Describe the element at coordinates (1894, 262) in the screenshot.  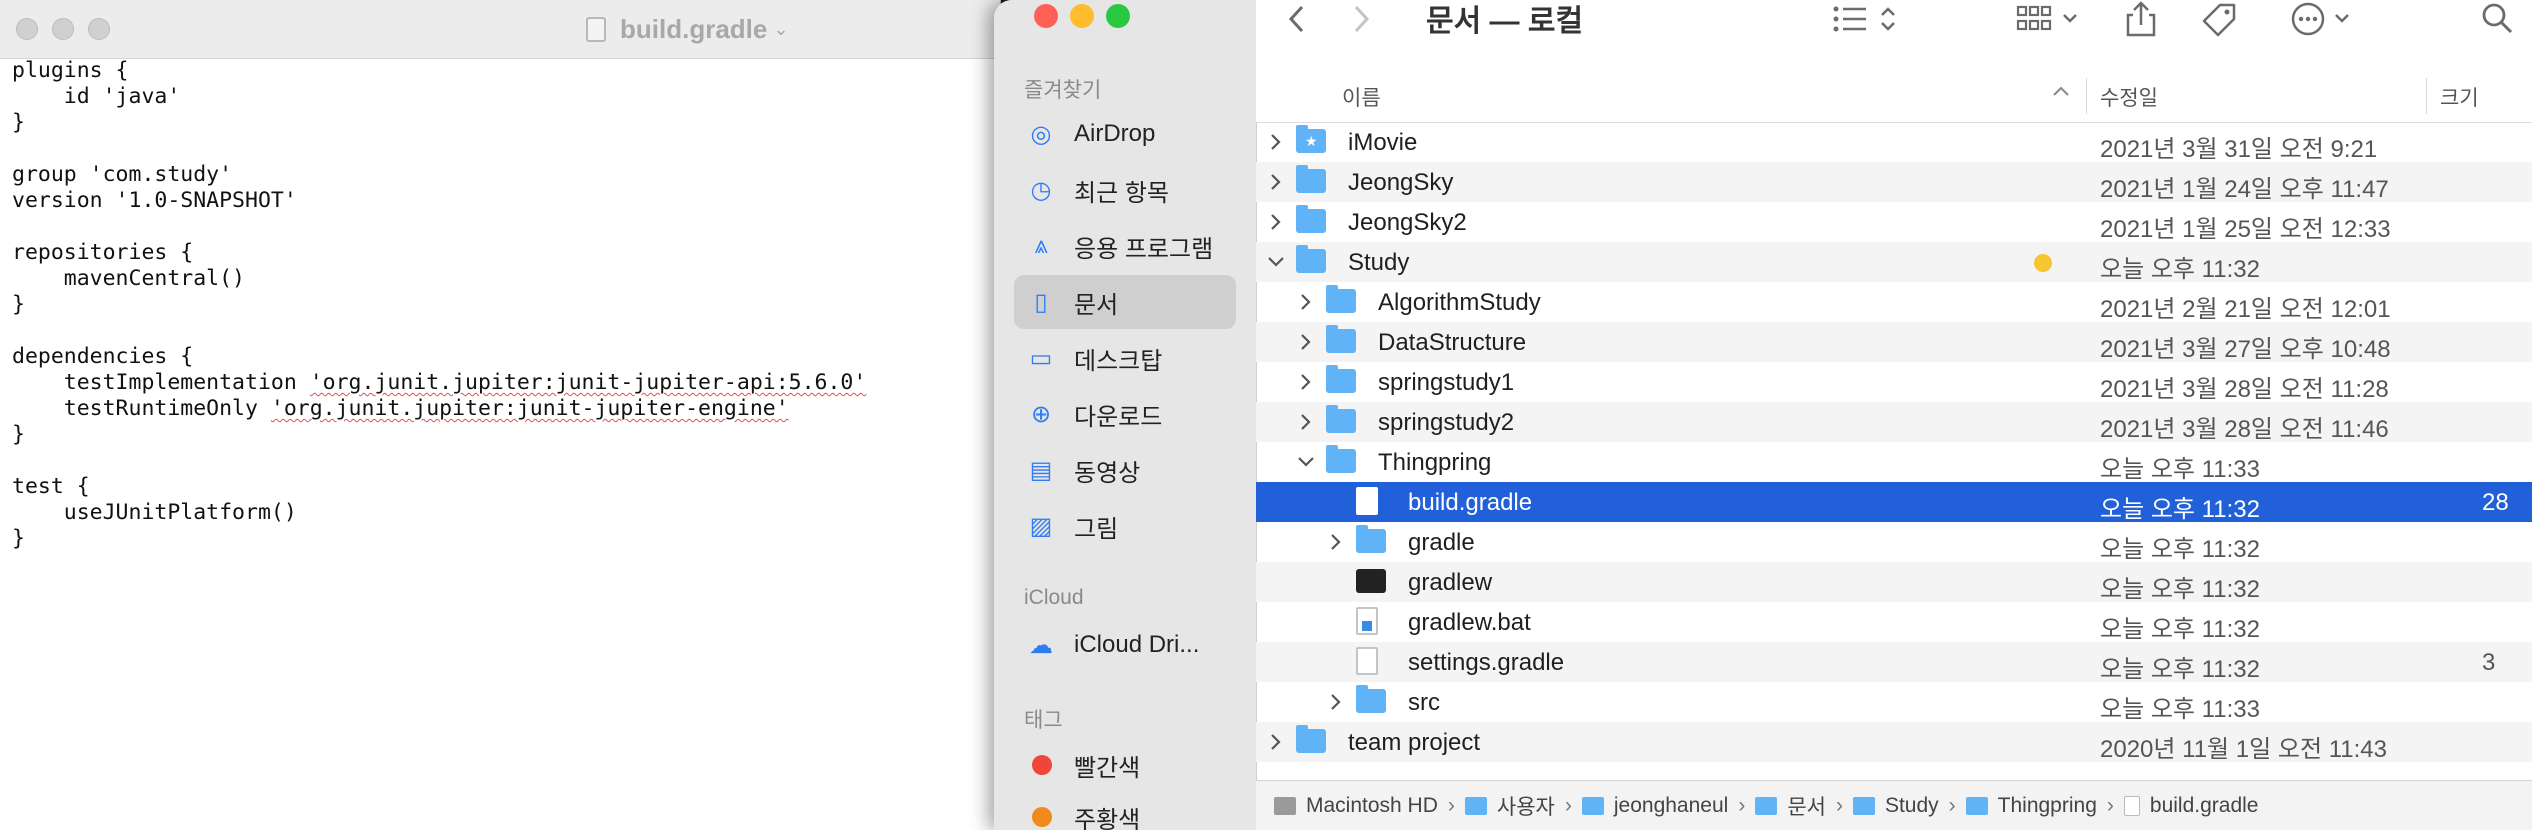
I see `file-row: Study 오늘 오후 11:32` at that location.